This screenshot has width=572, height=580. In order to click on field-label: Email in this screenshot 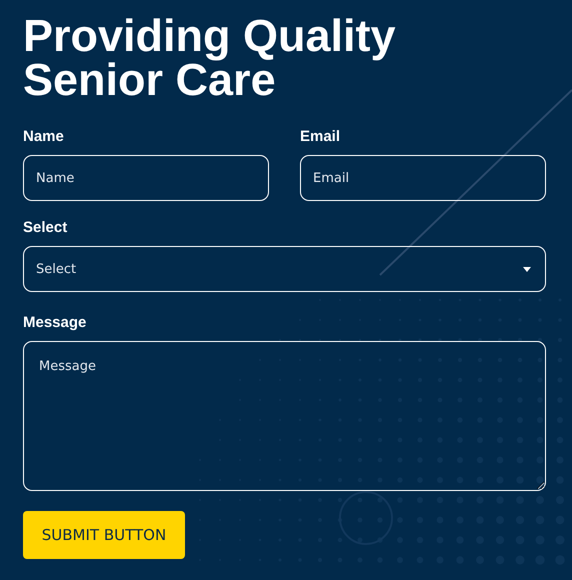, I will do `click(321, 137)`.